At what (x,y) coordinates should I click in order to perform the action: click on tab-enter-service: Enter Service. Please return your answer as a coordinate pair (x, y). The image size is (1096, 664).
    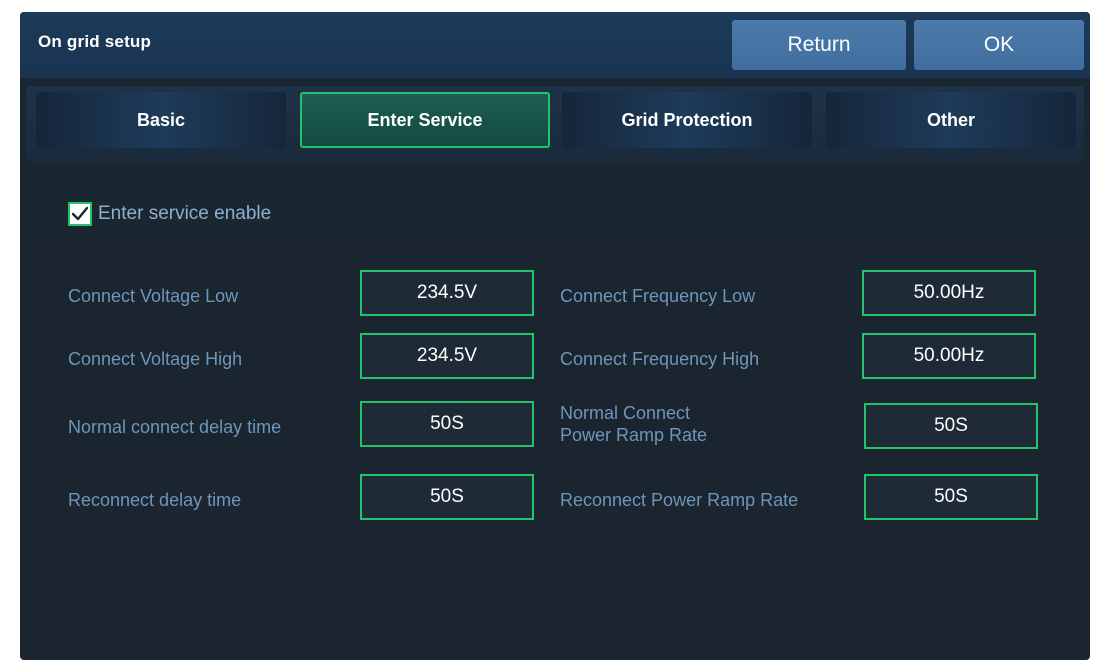
    Looking at the image, I should click on (425, 120).